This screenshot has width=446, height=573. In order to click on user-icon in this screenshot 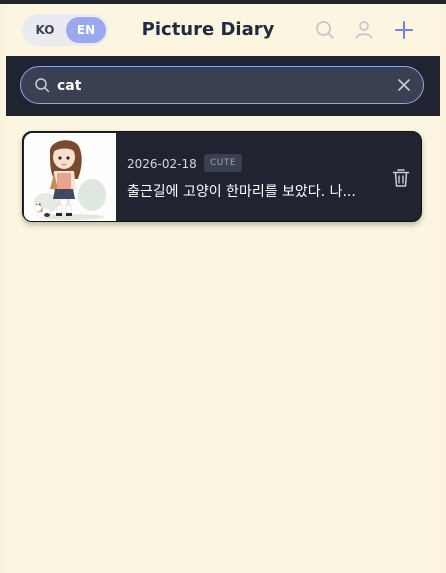, I will do `click(364, 30)`.